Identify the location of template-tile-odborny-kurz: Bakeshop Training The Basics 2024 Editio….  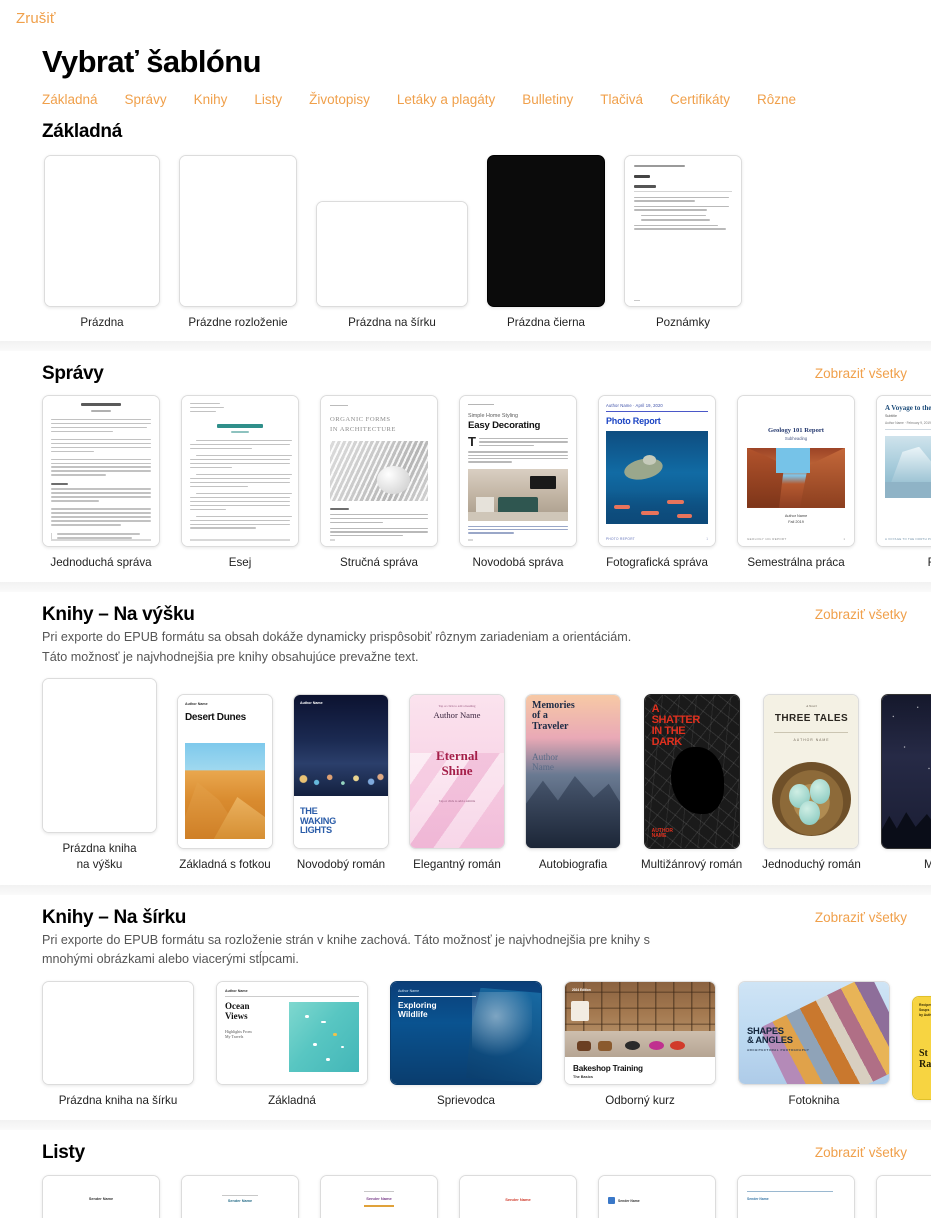
(640, 1044).